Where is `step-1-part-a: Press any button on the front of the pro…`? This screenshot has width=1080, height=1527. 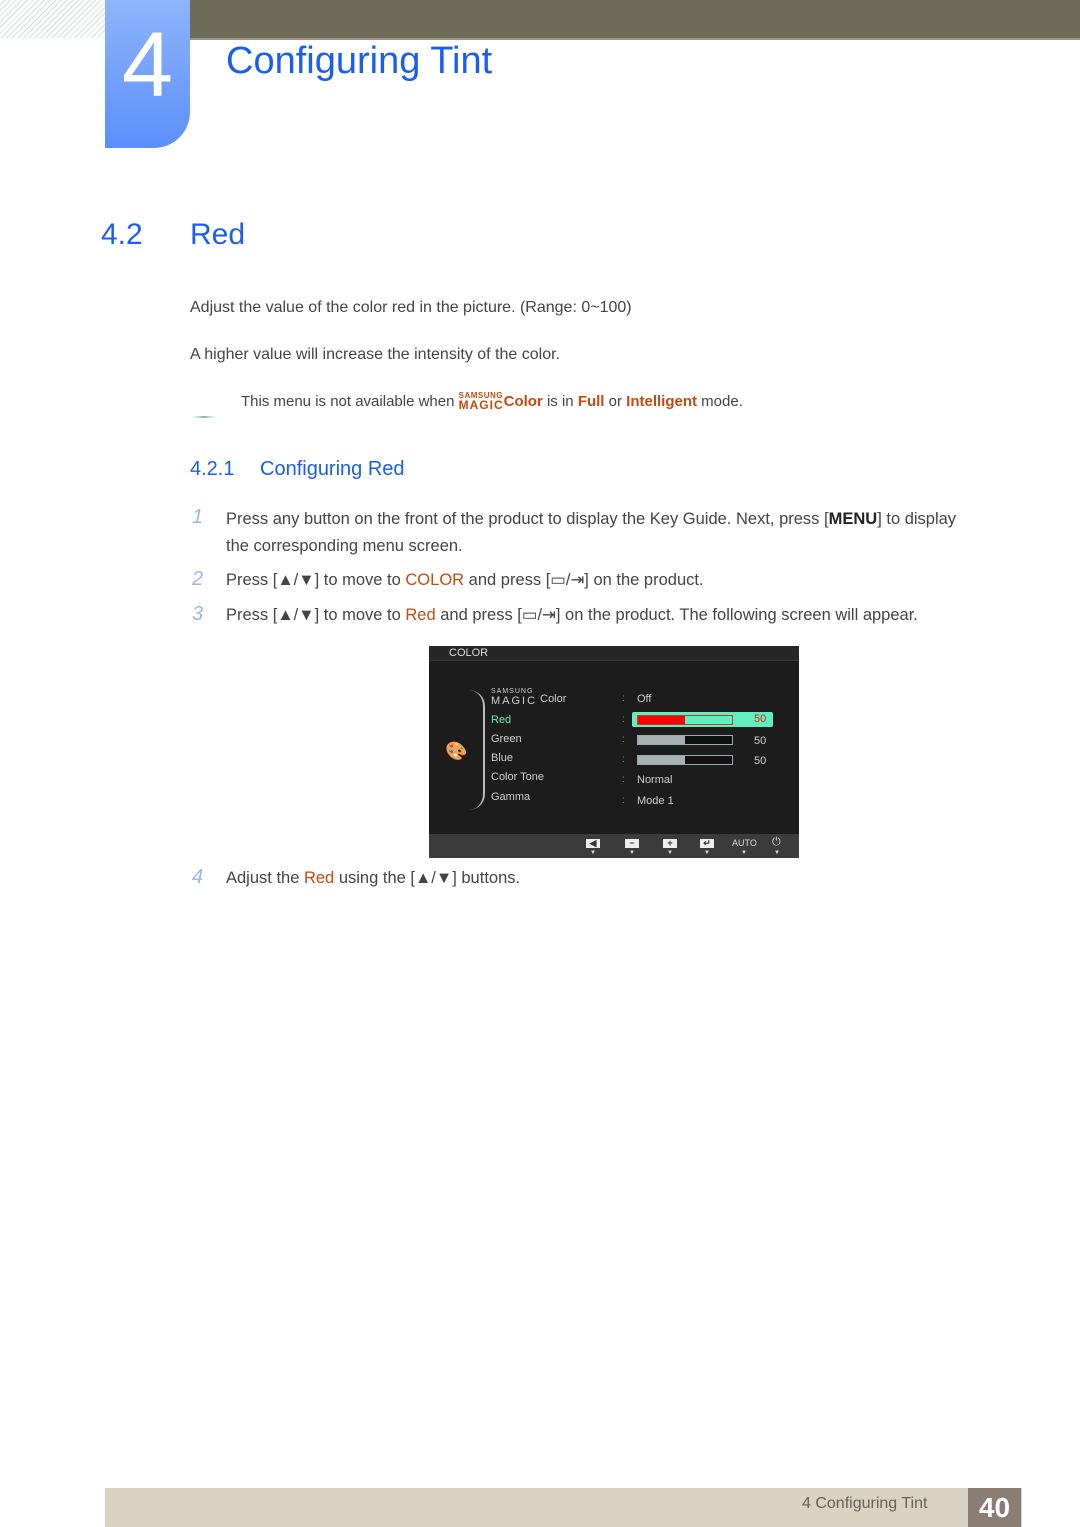 step-1-part-a: Press any button on the front of the pro… is located at coordinates (527, 519).